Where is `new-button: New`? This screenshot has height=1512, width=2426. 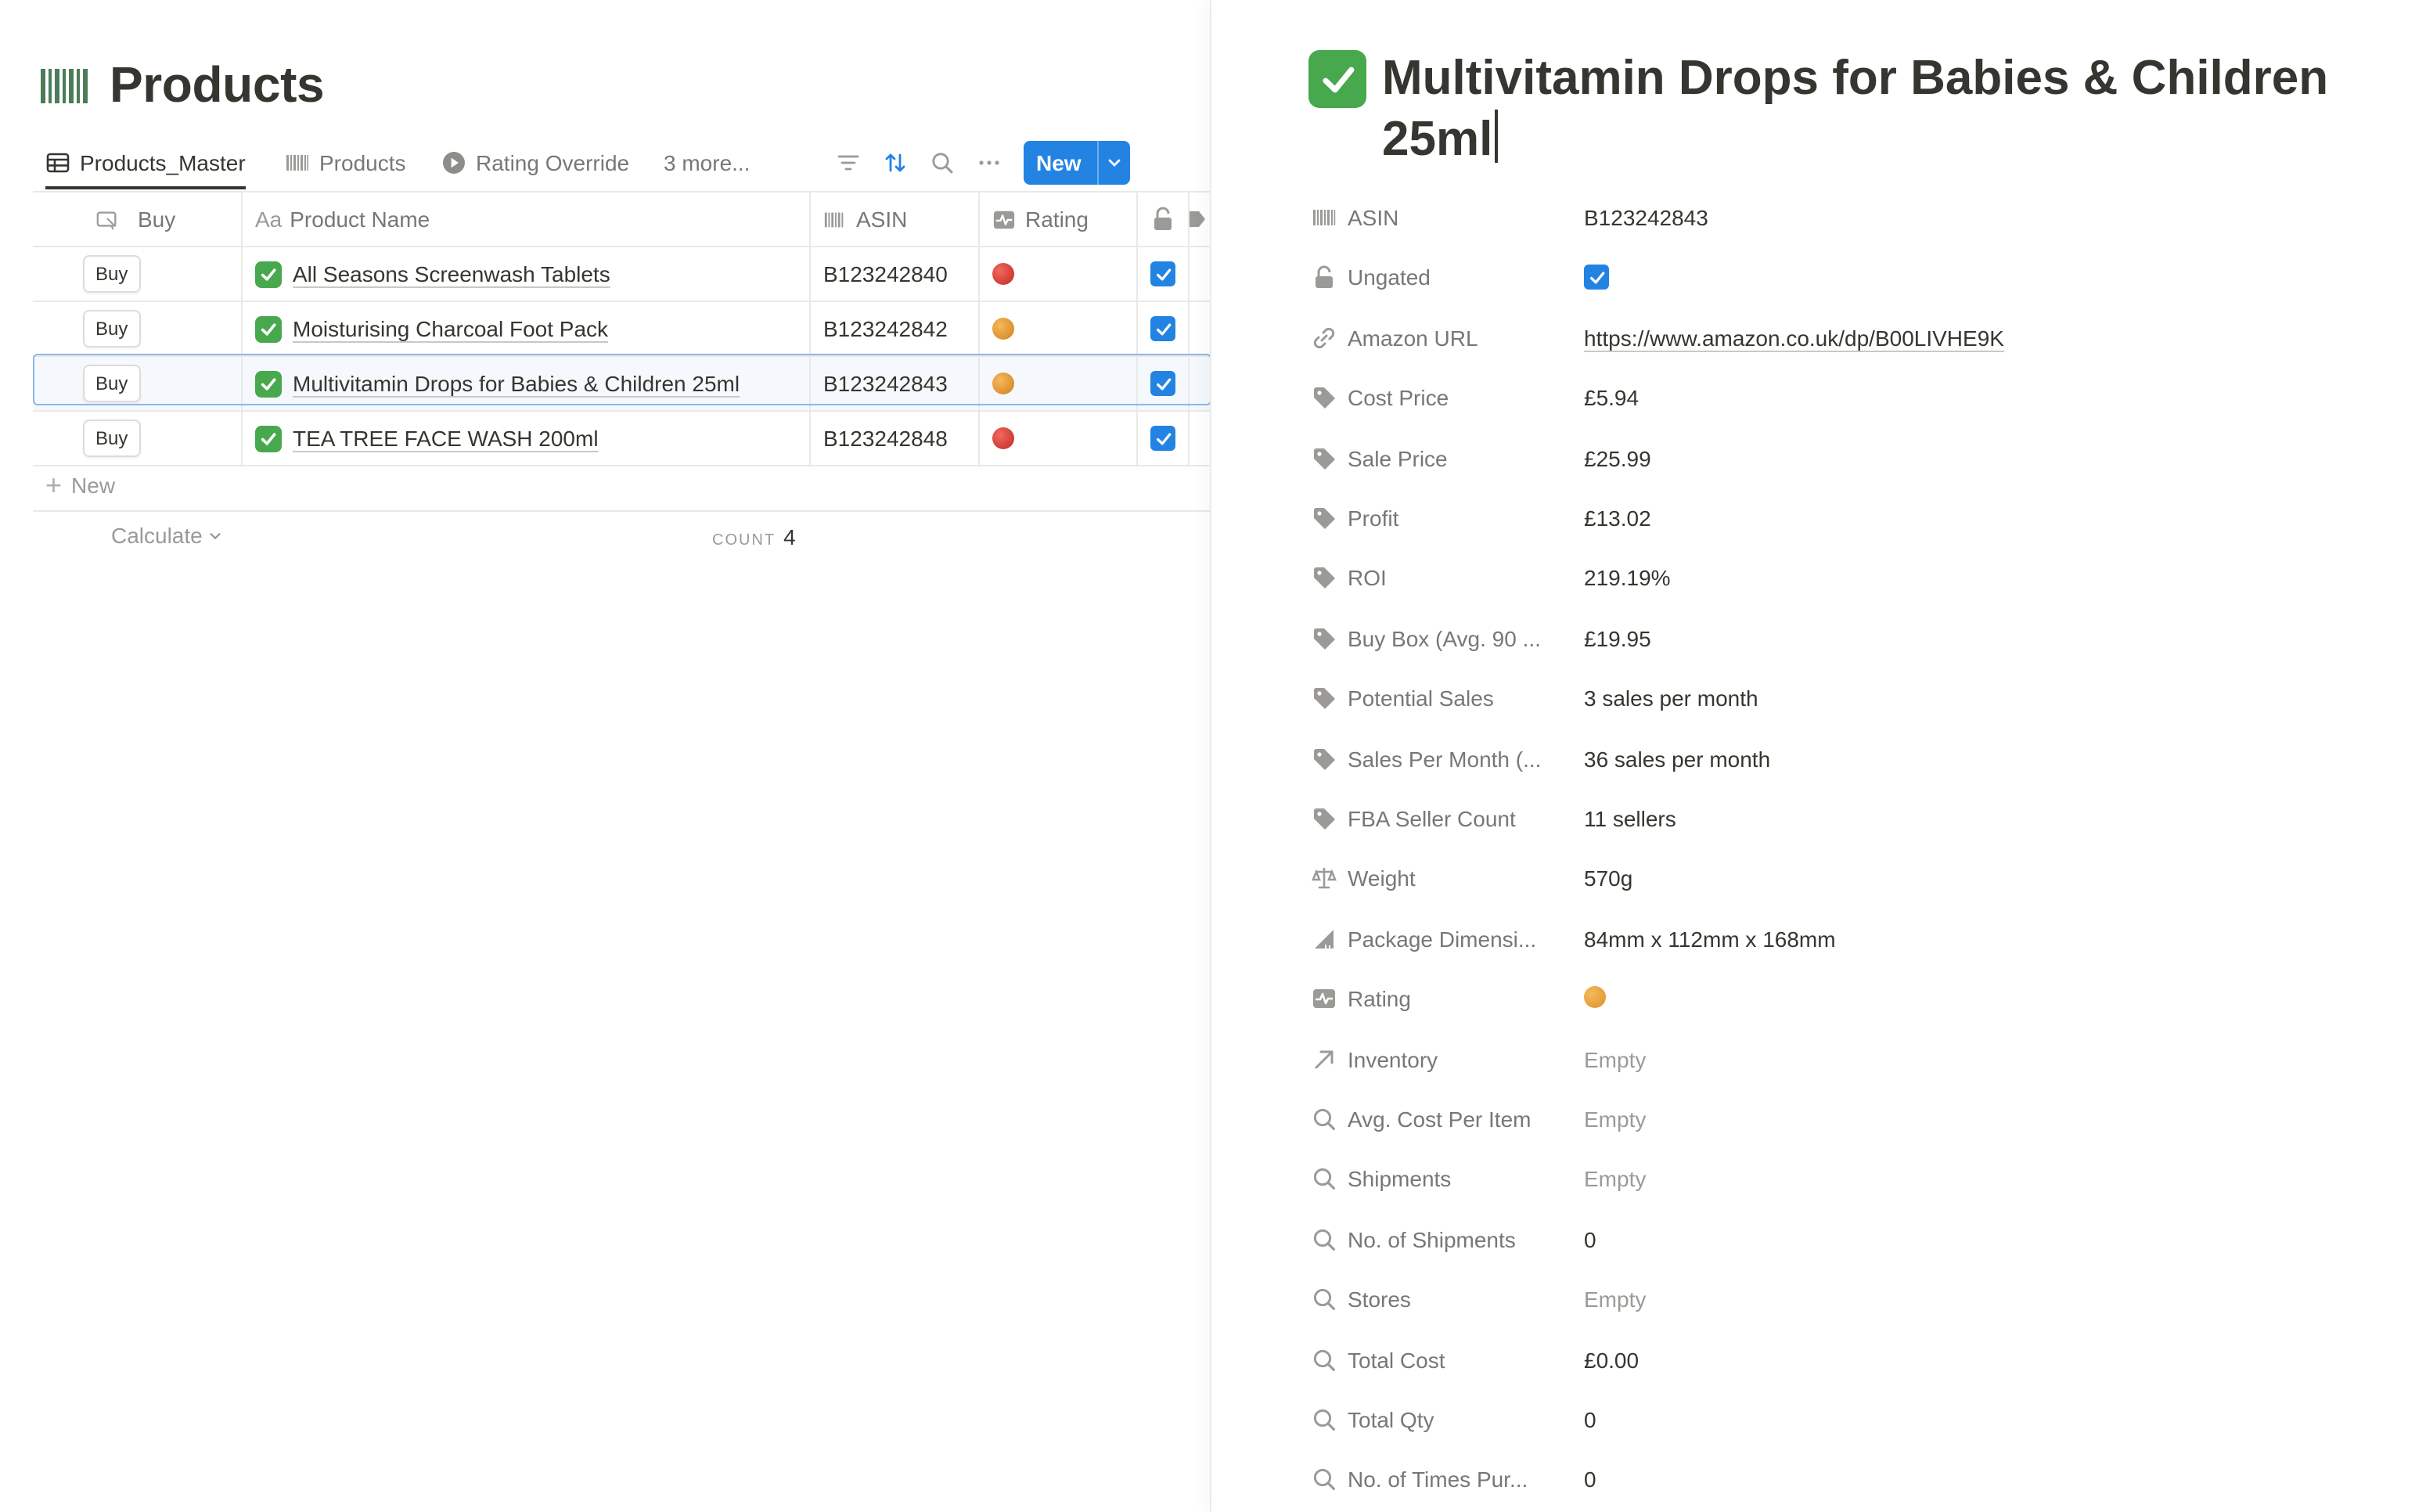 new-button: New is located at coordinates (1077, 162).